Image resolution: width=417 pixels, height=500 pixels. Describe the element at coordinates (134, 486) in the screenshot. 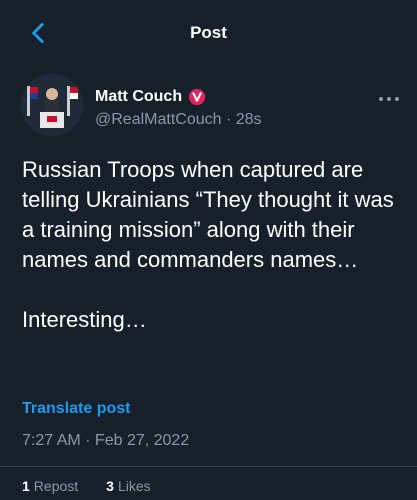

I see `likes-label: Likes` at that location.